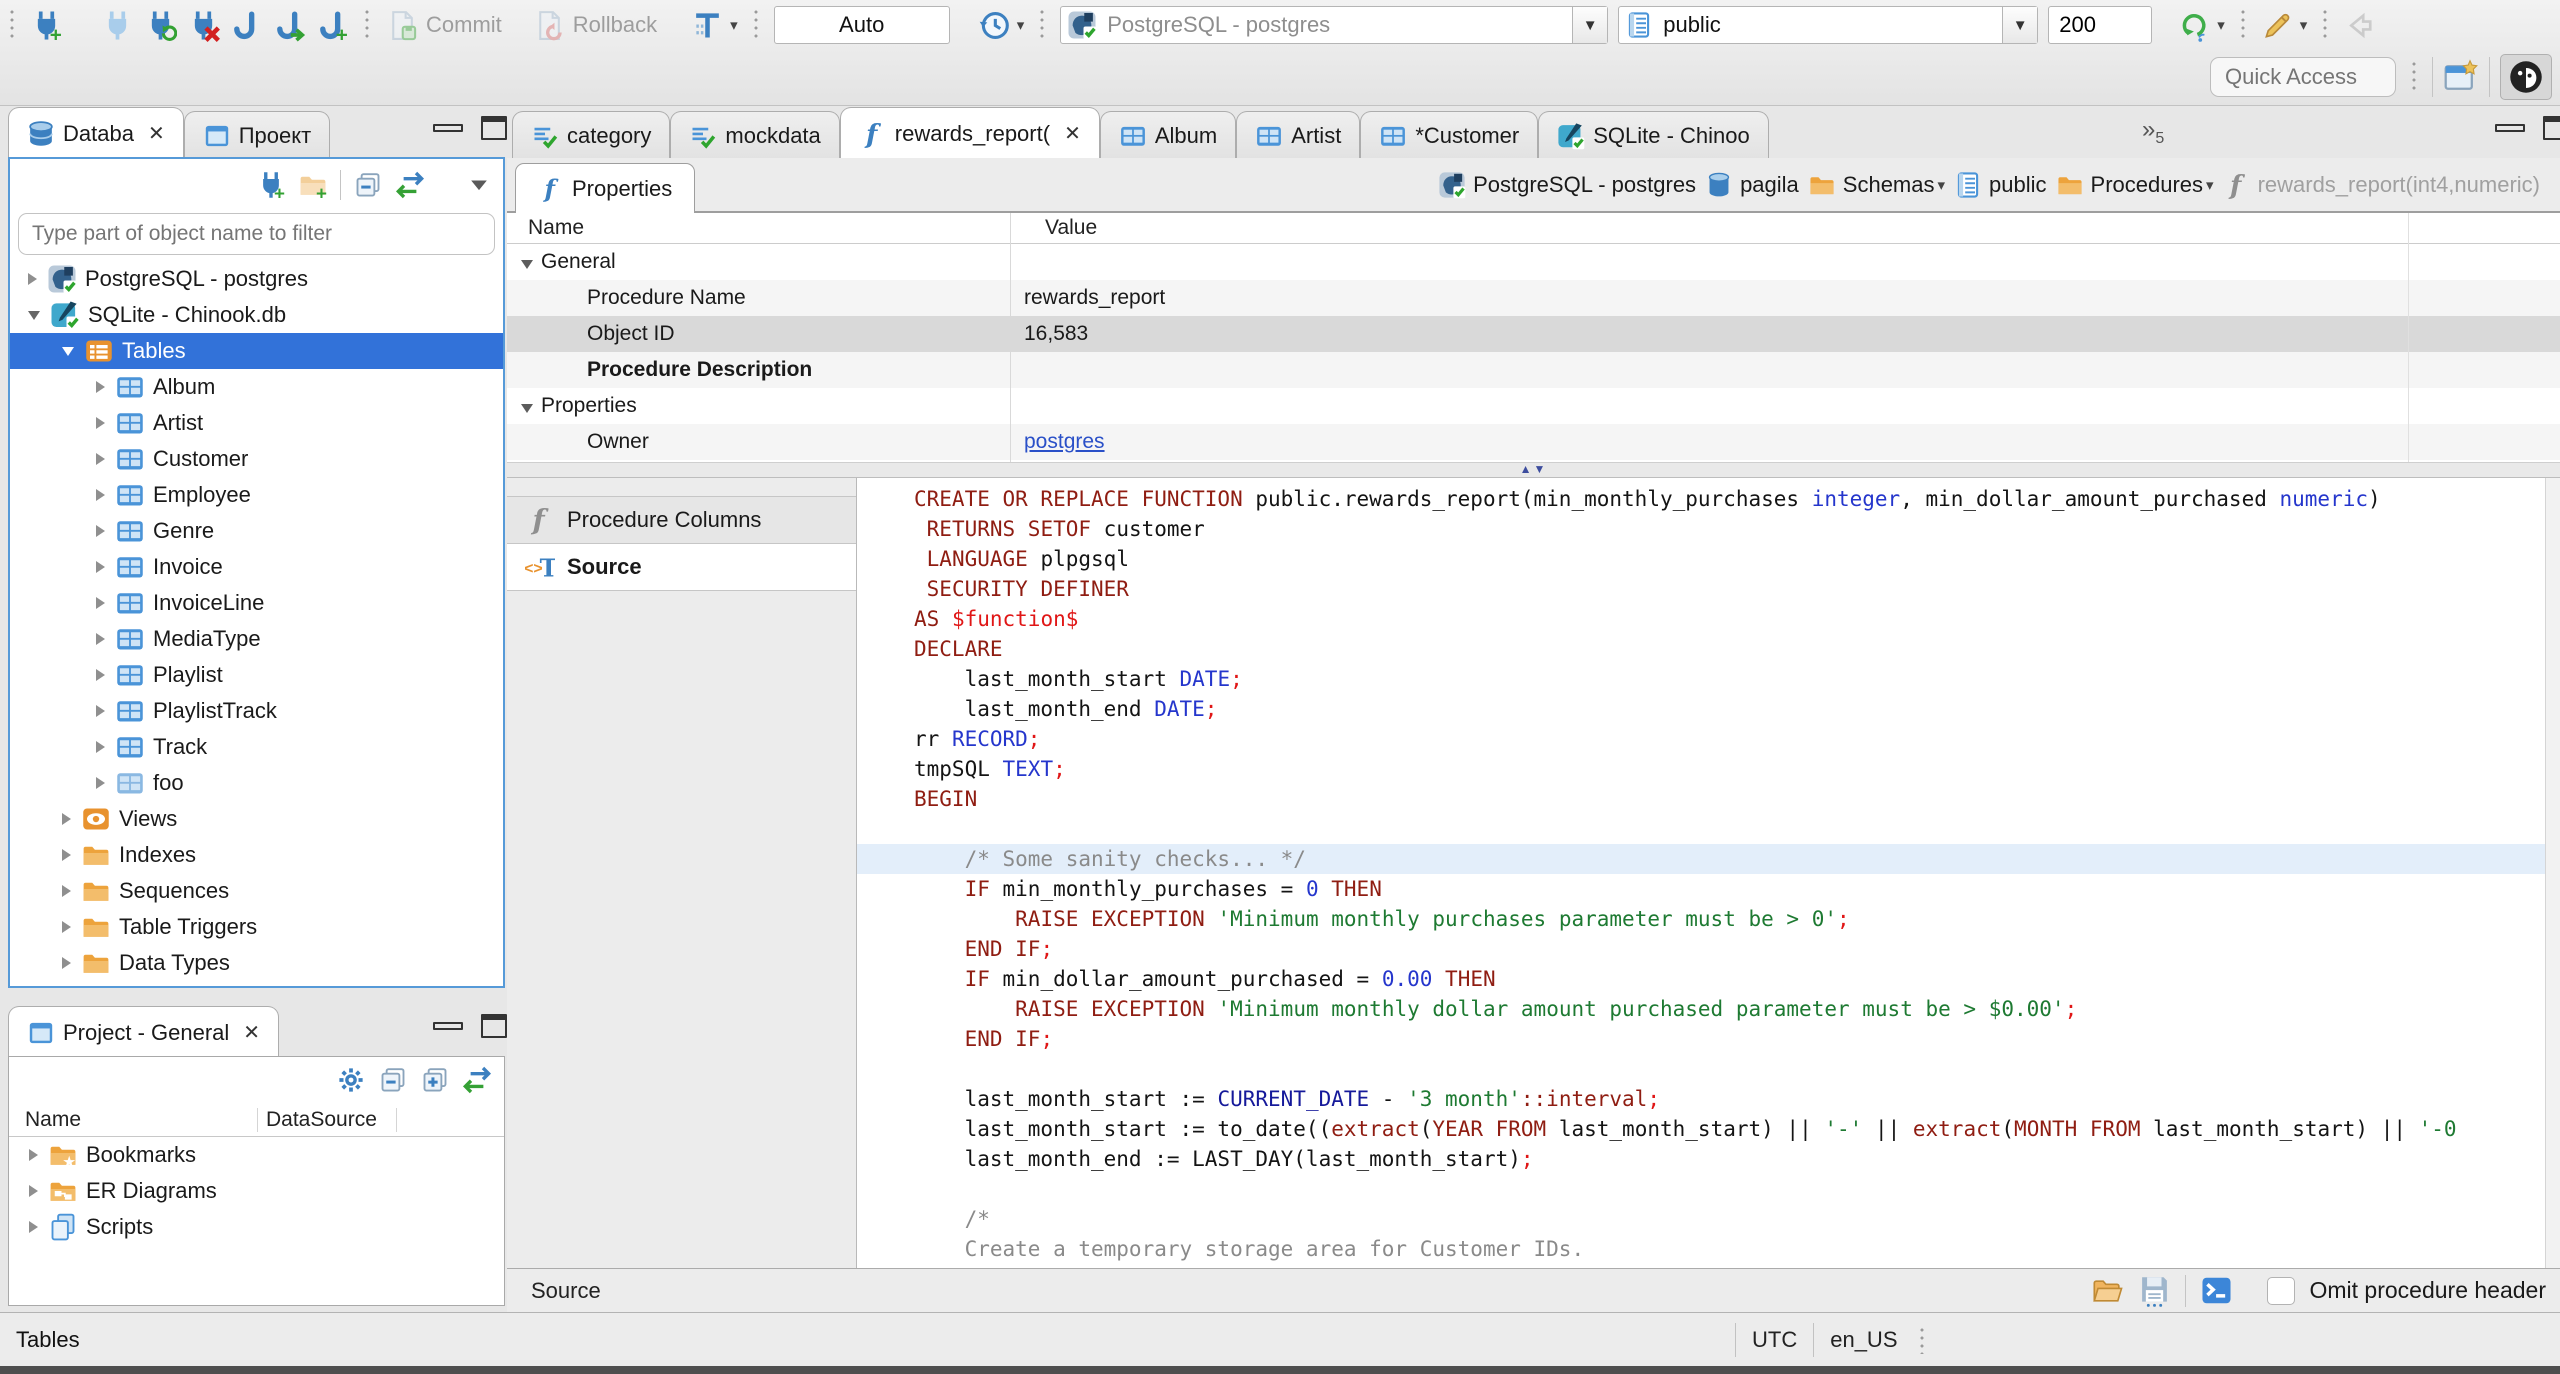  Describe the element at coordinates (2281, 1290) in the screenshot. I see `omit-procedure-header-checkbox` at that location.